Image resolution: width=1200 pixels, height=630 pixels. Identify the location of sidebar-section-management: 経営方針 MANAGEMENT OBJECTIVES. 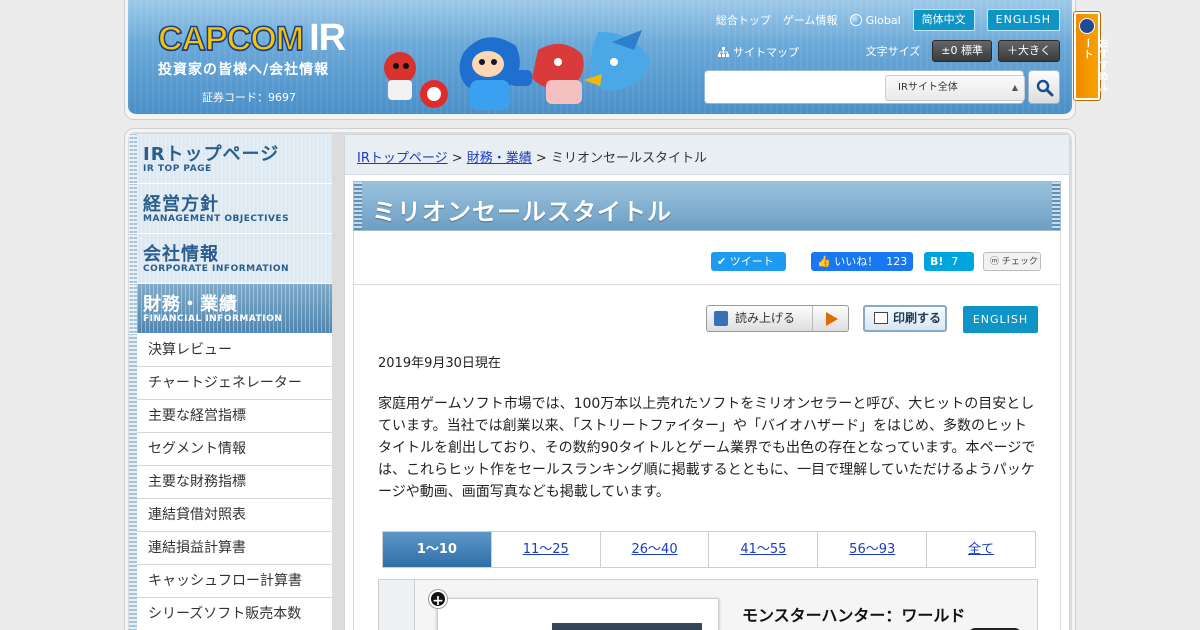
(230, 209).